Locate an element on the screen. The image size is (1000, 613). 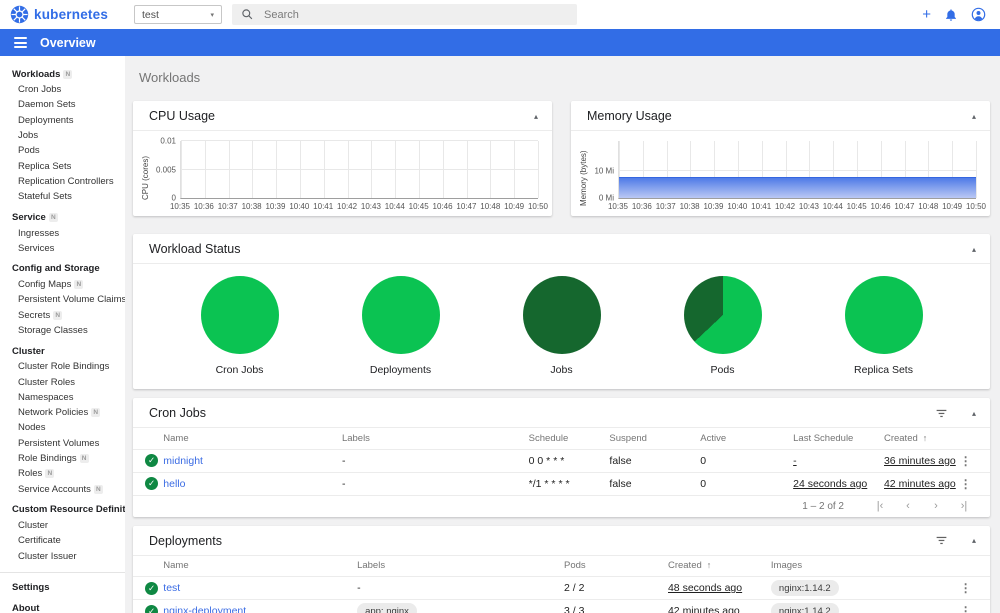
sidebar-item-cluster: Cluster is located at coordinates (62, 525).